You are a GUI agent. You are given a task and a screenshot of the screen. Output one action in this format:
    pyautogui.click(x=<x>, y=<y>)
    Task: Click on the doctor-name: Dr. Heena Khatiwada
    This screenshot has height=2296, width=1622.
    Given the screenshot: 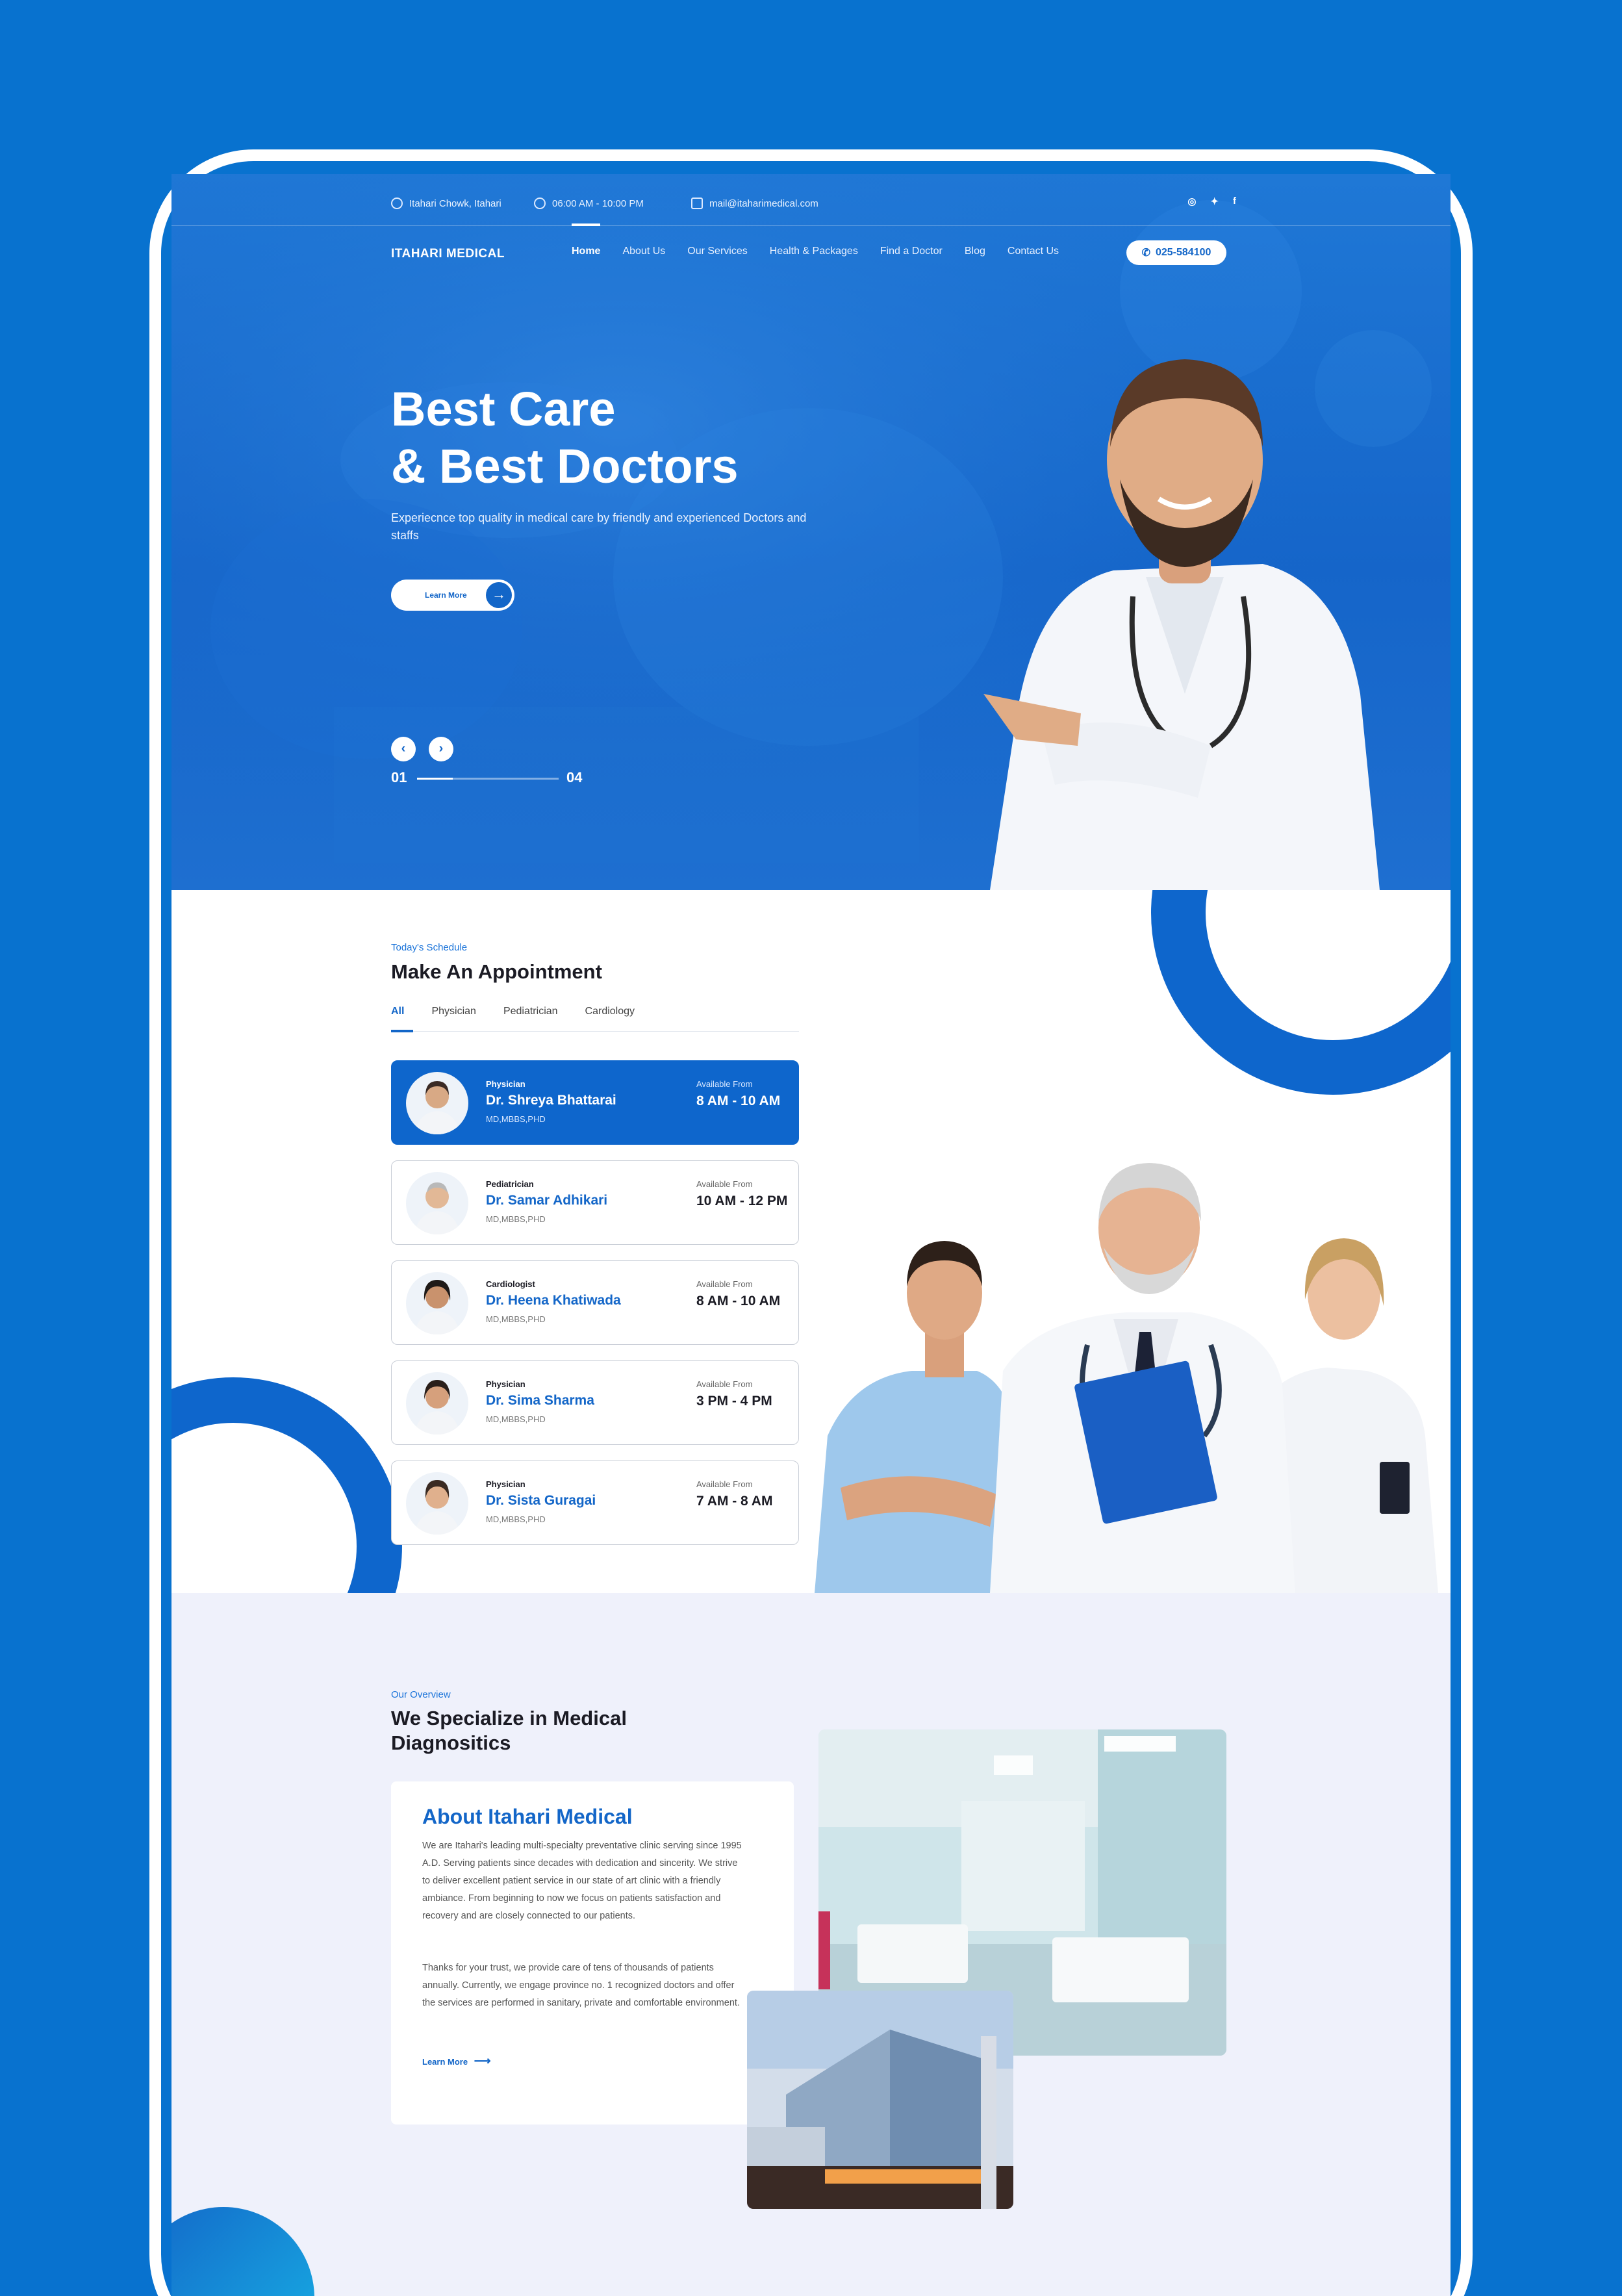 What is the action you would take?
    pyautogui.click(x=553, y=1301)
    